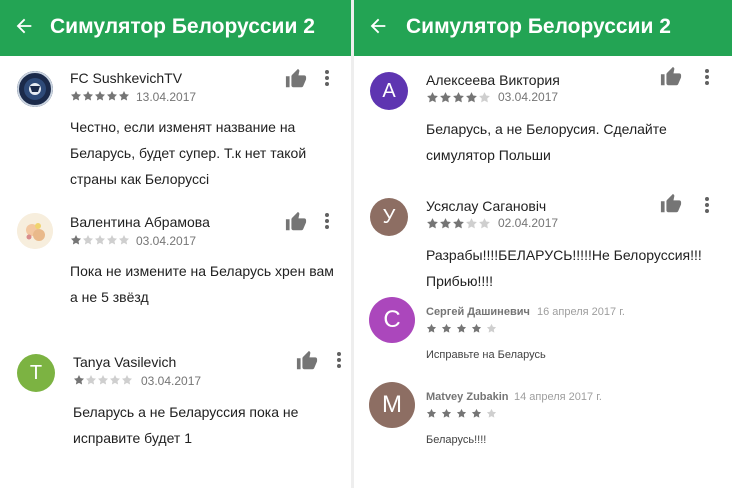 The height and width of the screenshot is (488, 732). I want to click on club-logo-icon, so click(35, 89).